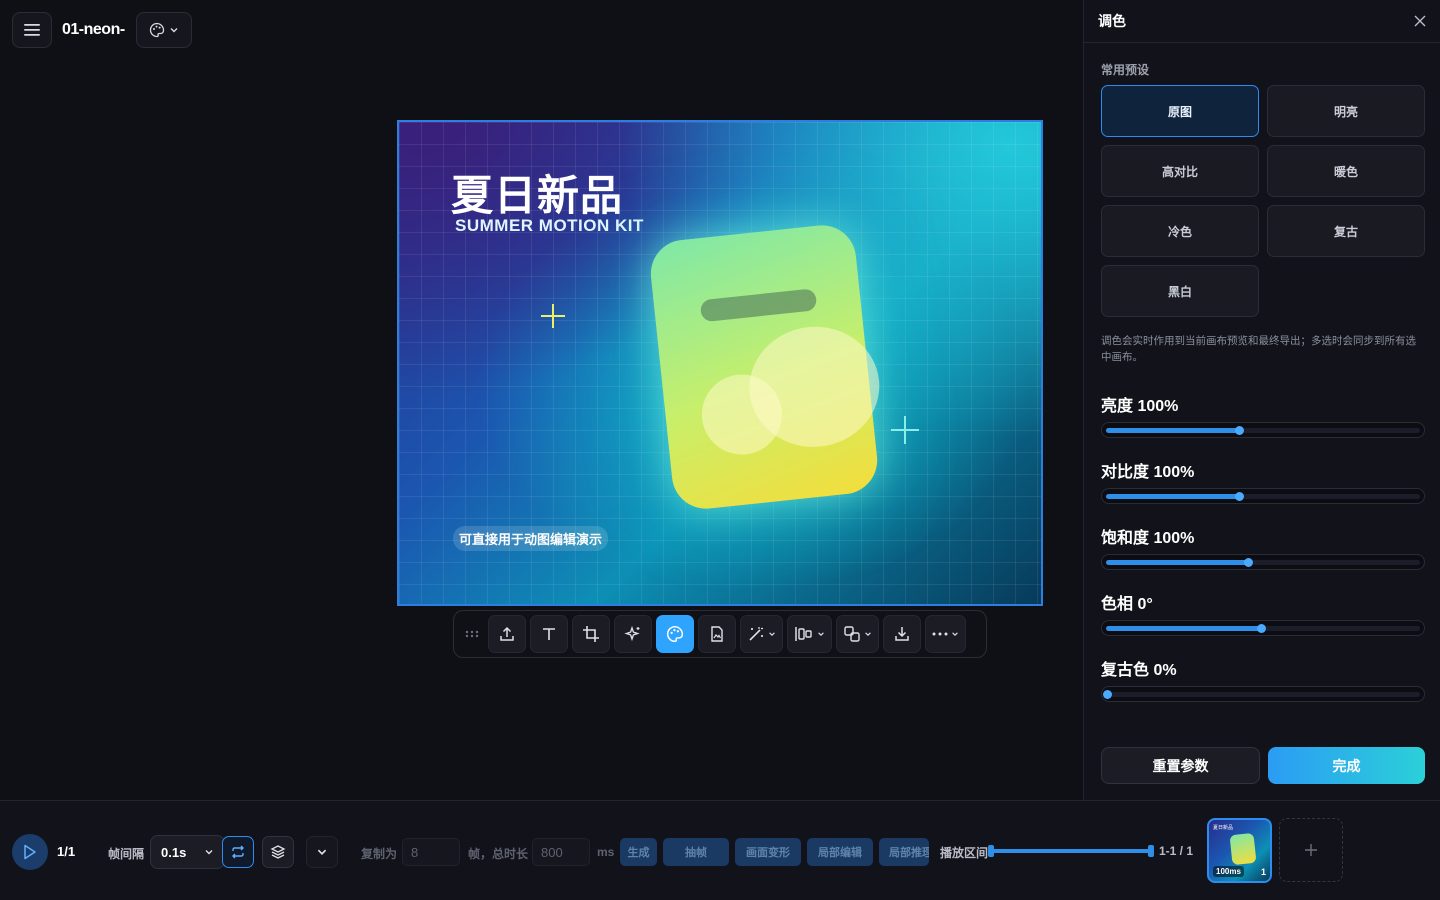 The width and height of the screenshot is (1440, 900). What do you see at coordinates (157, 30) in the screenshot?
I see `palette-icon` at bounding box center [157, 30].